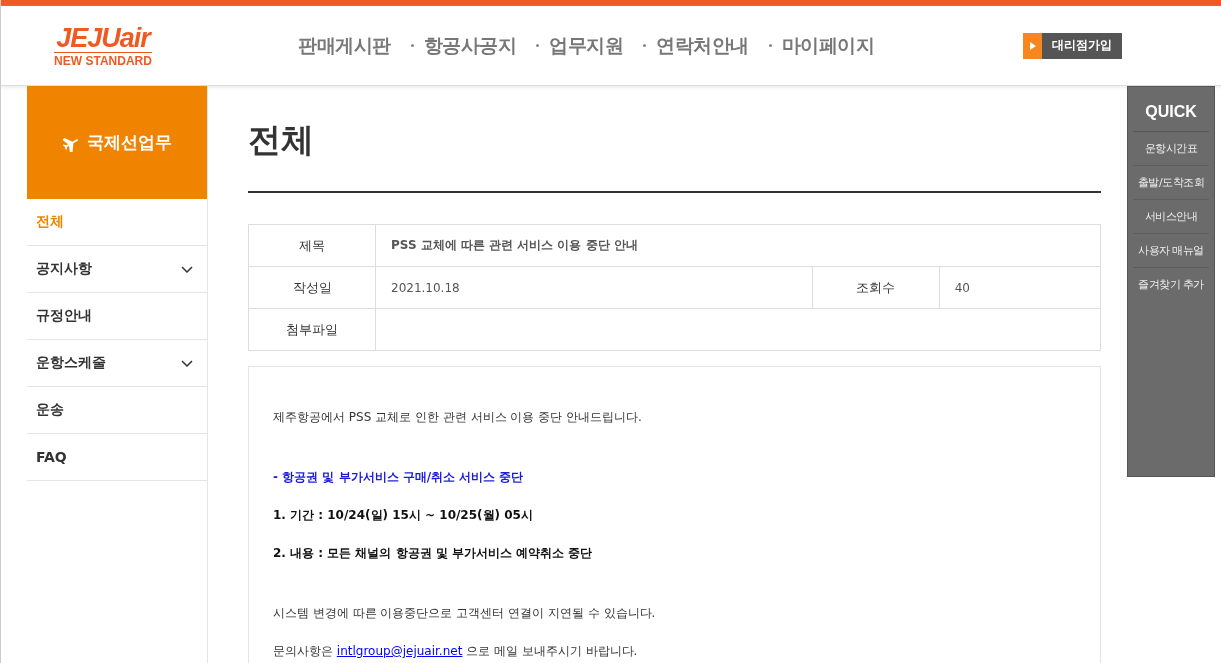  What do you see at coordinates (403, 515) in the screenshot?
I see `body-text: 1. 기간 : 10/24(일) 15시 ~ 10/25(월) 05시` at bounding box center [403, 515].